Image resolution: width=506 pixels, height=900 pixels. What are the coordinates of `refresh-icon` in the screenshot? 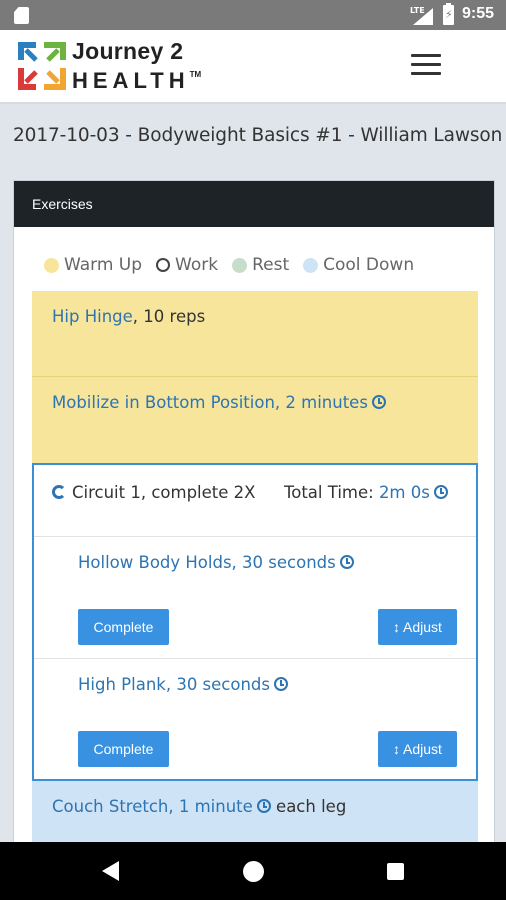 It's located at (59, 492).